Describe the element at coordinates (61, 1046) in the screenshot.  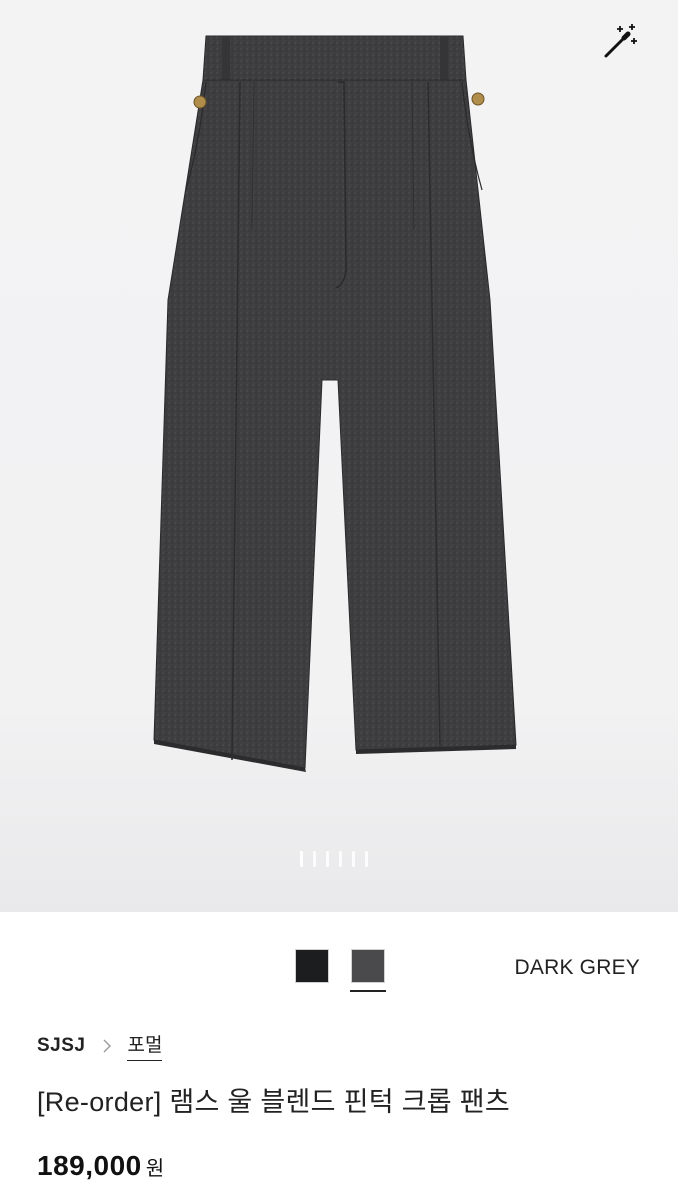
I see `brand-link: SJSJ` at that location.